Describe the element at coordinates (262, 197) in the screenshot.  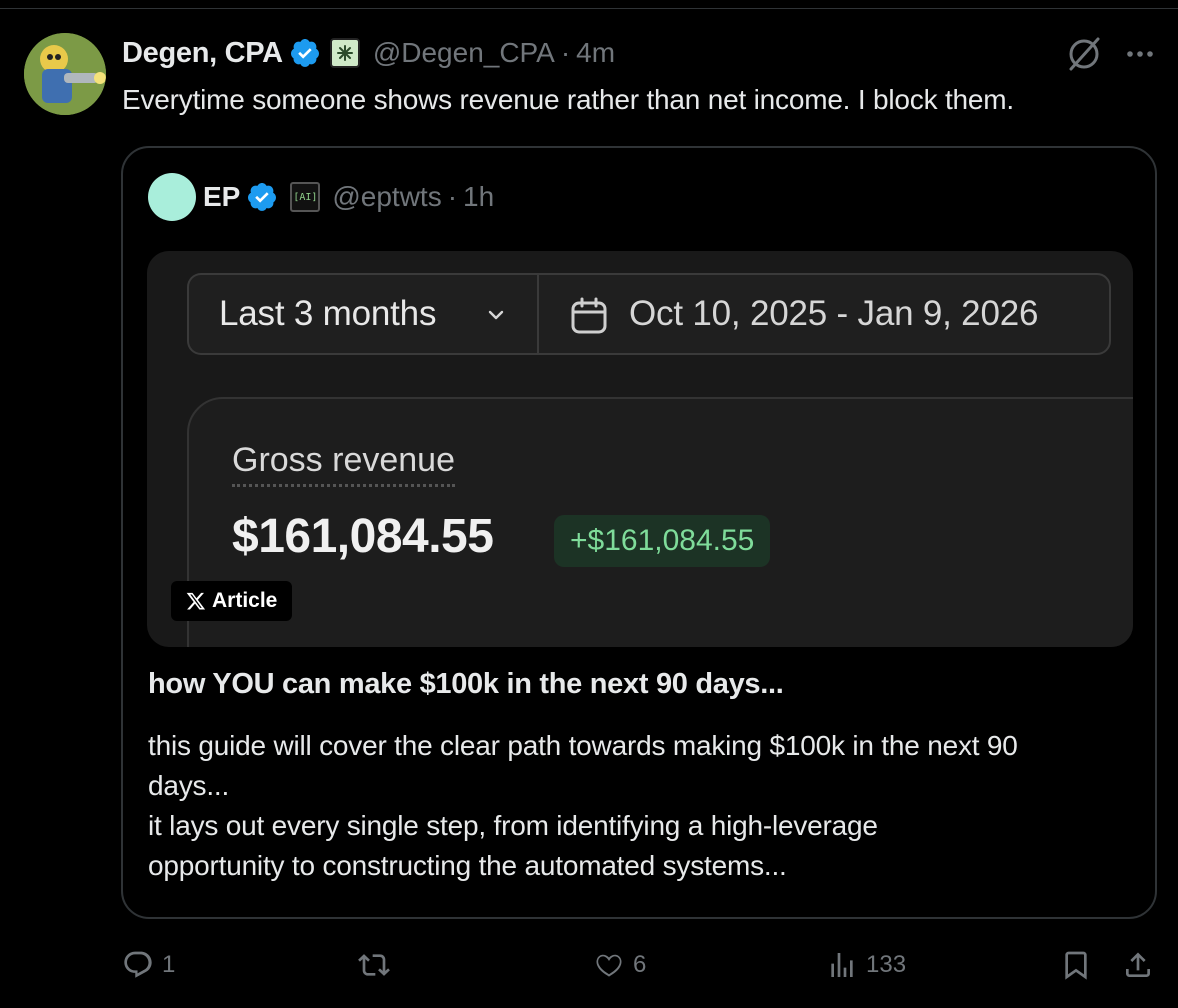
I see `quote-verified-badge-icon` at that location.